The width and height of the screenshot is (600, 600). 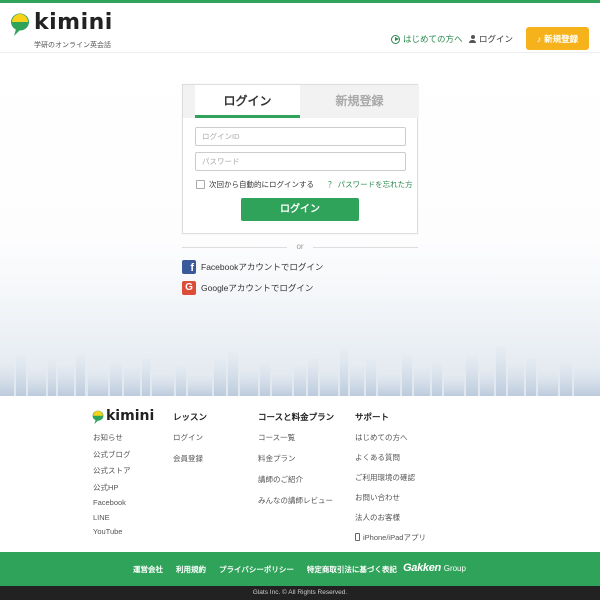 I want to click on footer-link-blog: 公式ブログ, so click(x=112, y=454).